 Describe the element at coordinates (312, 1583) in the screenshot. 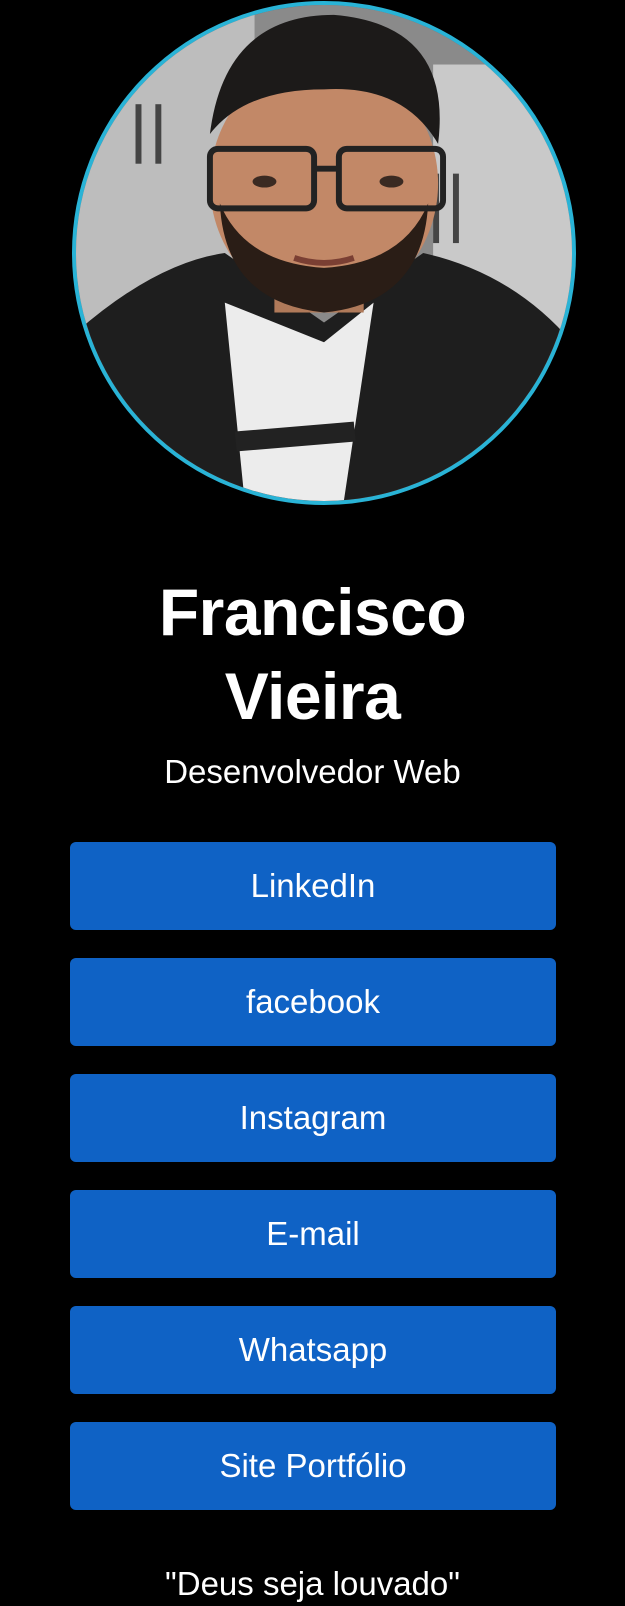

I see `footer-quote: "Deus seja louvado"` at that location.